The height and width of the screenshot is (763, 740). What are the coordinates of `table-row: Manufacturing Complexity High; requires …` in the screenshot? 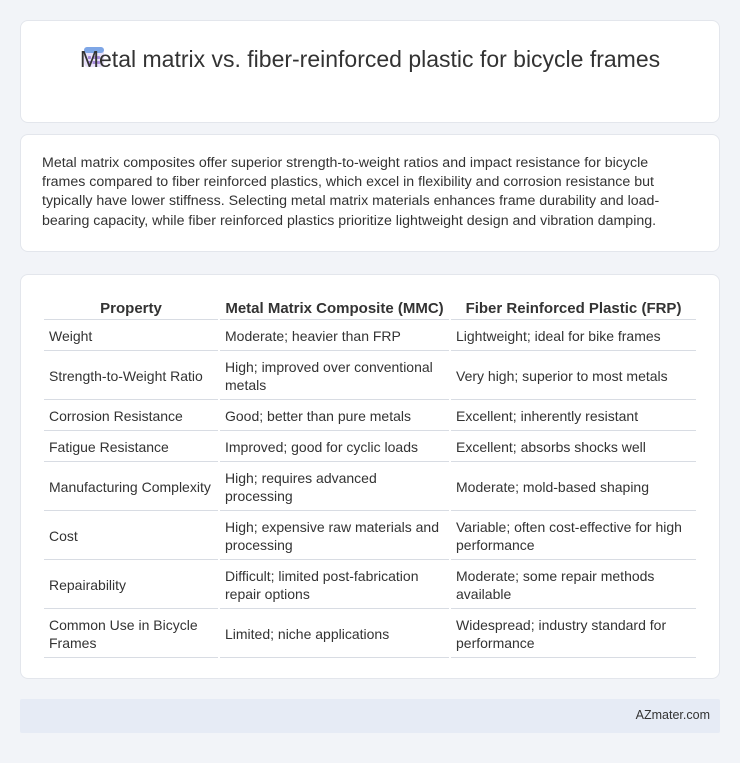 It's located at (370, 487).